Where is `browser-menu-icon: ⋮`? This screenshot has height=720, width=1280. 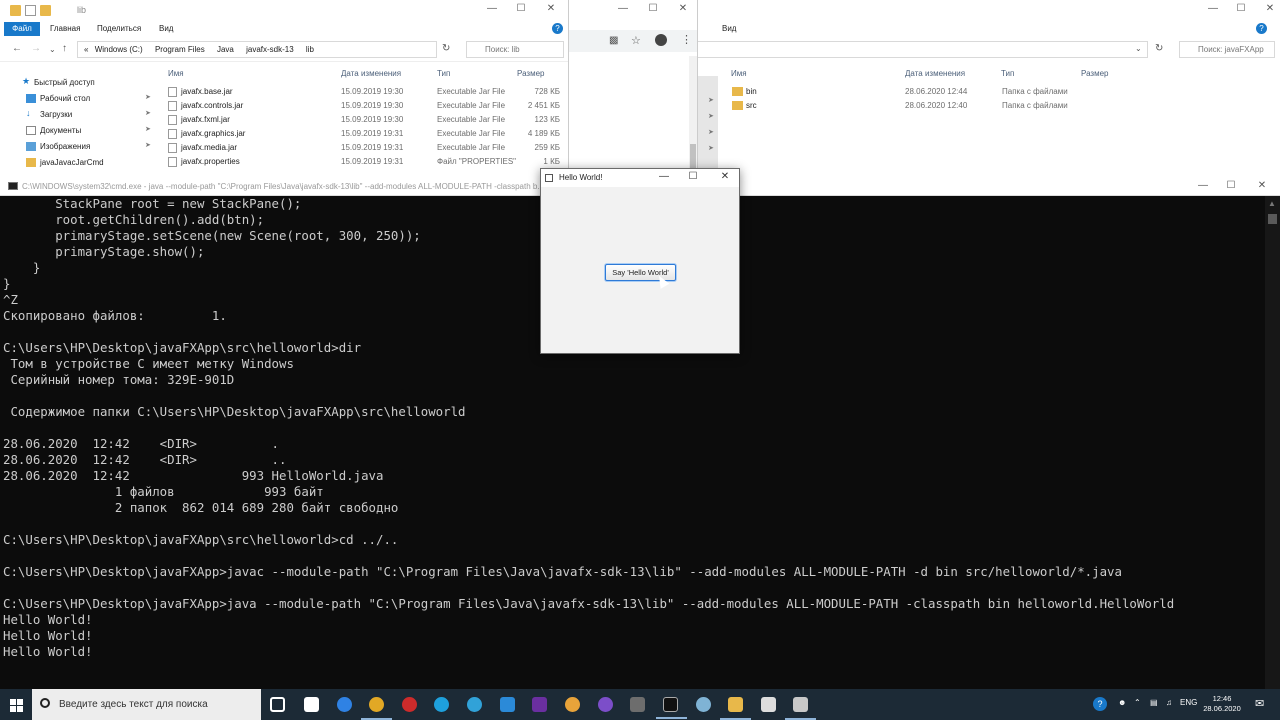 browser-menu-icon: ⋮ is located at coordinates (686, 39).